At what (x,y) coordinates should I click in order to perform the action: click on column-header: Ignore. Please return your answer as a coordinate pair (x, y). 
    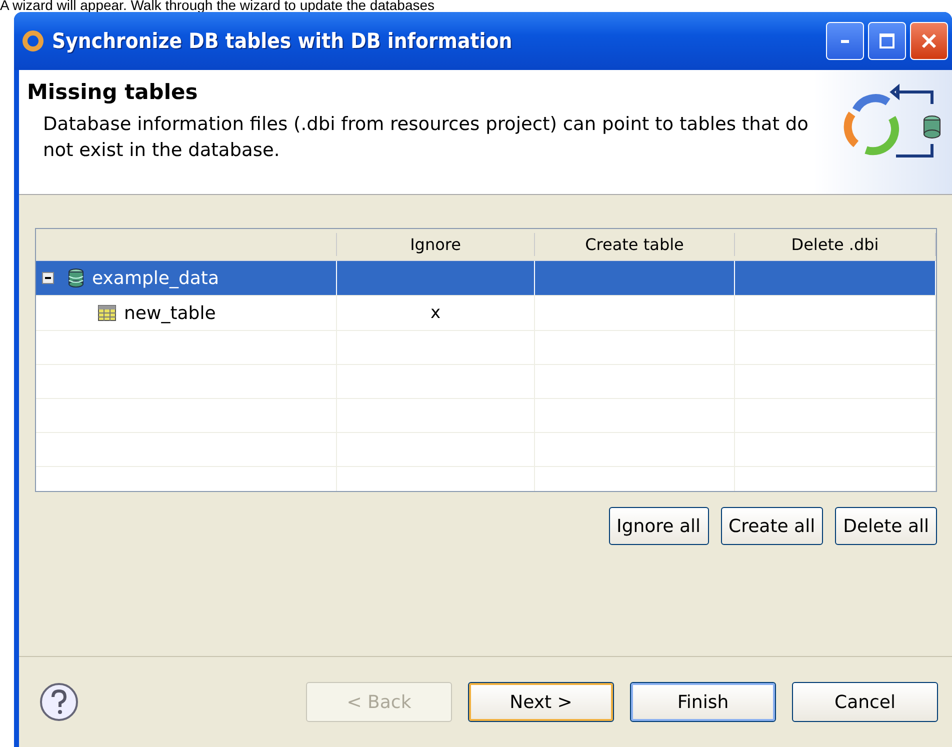
    Looking at the image, I should click on (436, 244).